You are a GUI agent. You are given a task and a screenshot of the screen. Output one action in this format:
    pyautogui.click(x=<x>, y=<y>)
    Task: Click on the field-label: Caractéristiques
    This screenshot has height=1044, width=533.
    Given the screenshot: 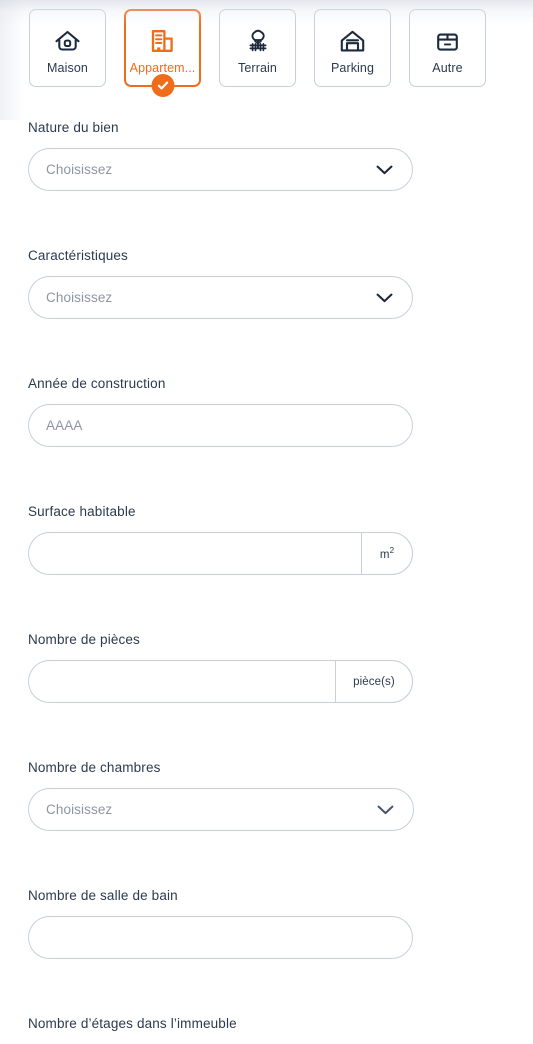 What is the action you would take?
    pyautogui.click(x=78, y=255)
    